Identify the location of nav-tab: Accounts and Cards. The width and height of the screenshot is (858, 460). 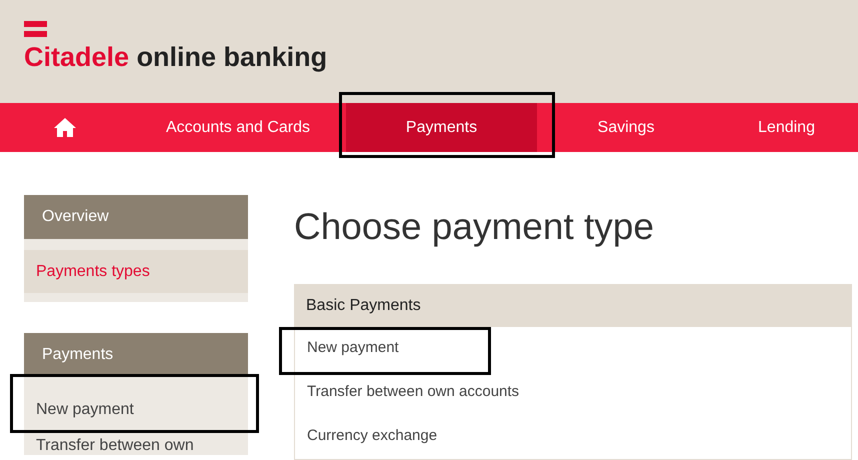
(238, 127).